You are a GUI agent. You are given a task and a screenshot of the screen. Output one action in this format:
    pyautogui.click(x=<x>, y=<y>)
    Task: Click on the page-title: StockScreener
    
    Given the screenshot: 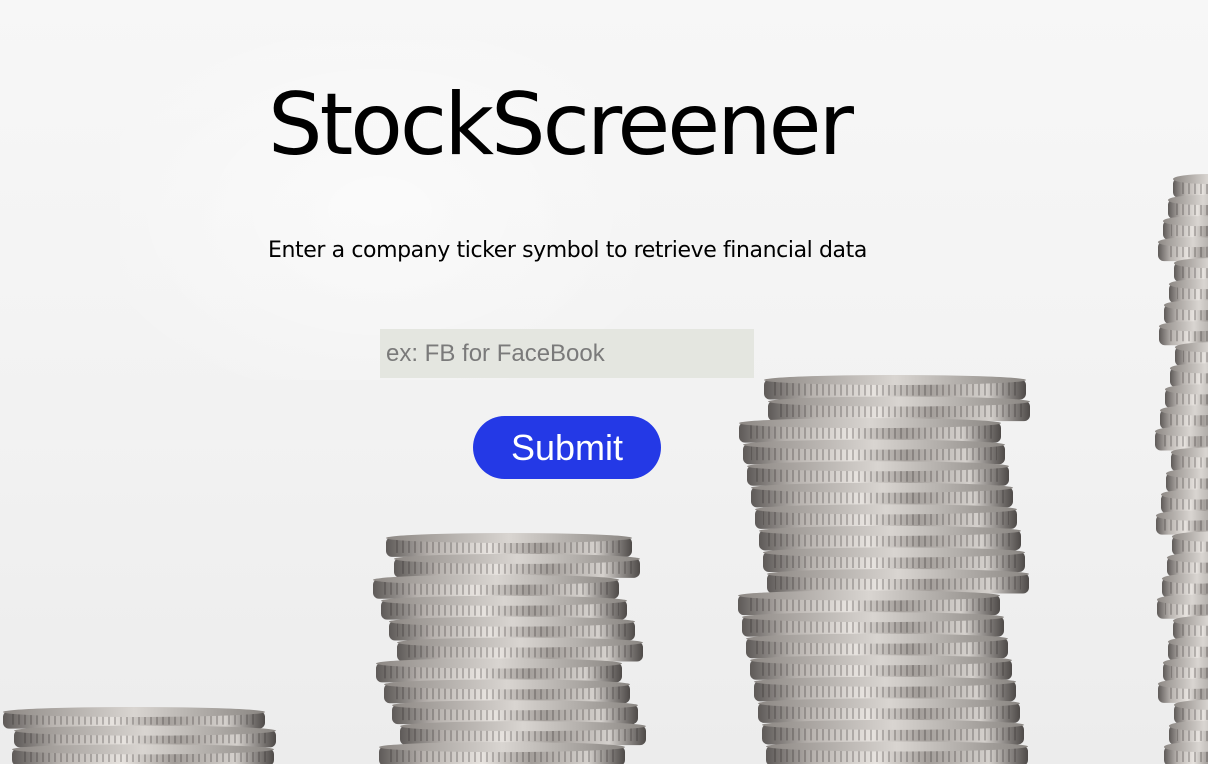 What is the action you would take?
    pyautogui.click(x=561, y=125)
    